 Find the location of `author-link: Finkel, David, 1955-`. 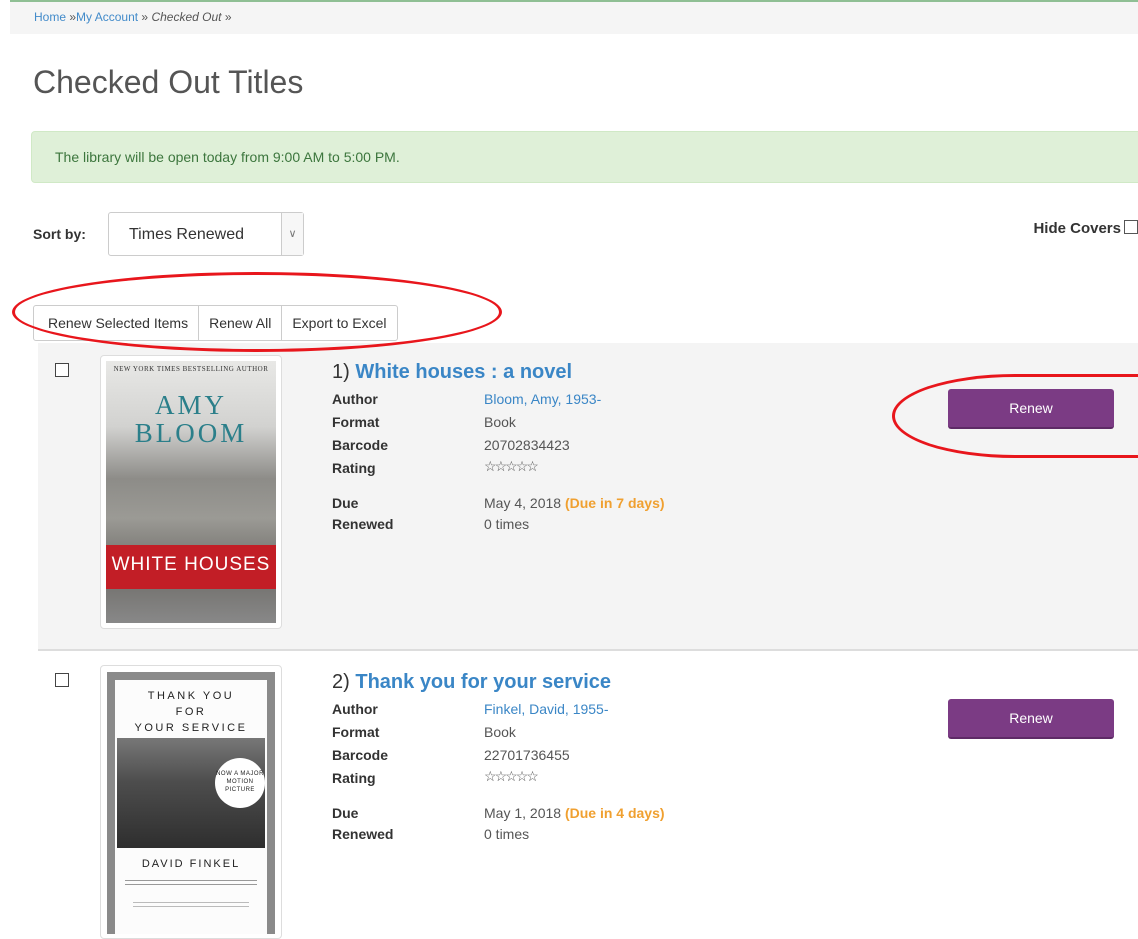

author-link: Finkel, David, 1955- is located at coordinates (546, 709).